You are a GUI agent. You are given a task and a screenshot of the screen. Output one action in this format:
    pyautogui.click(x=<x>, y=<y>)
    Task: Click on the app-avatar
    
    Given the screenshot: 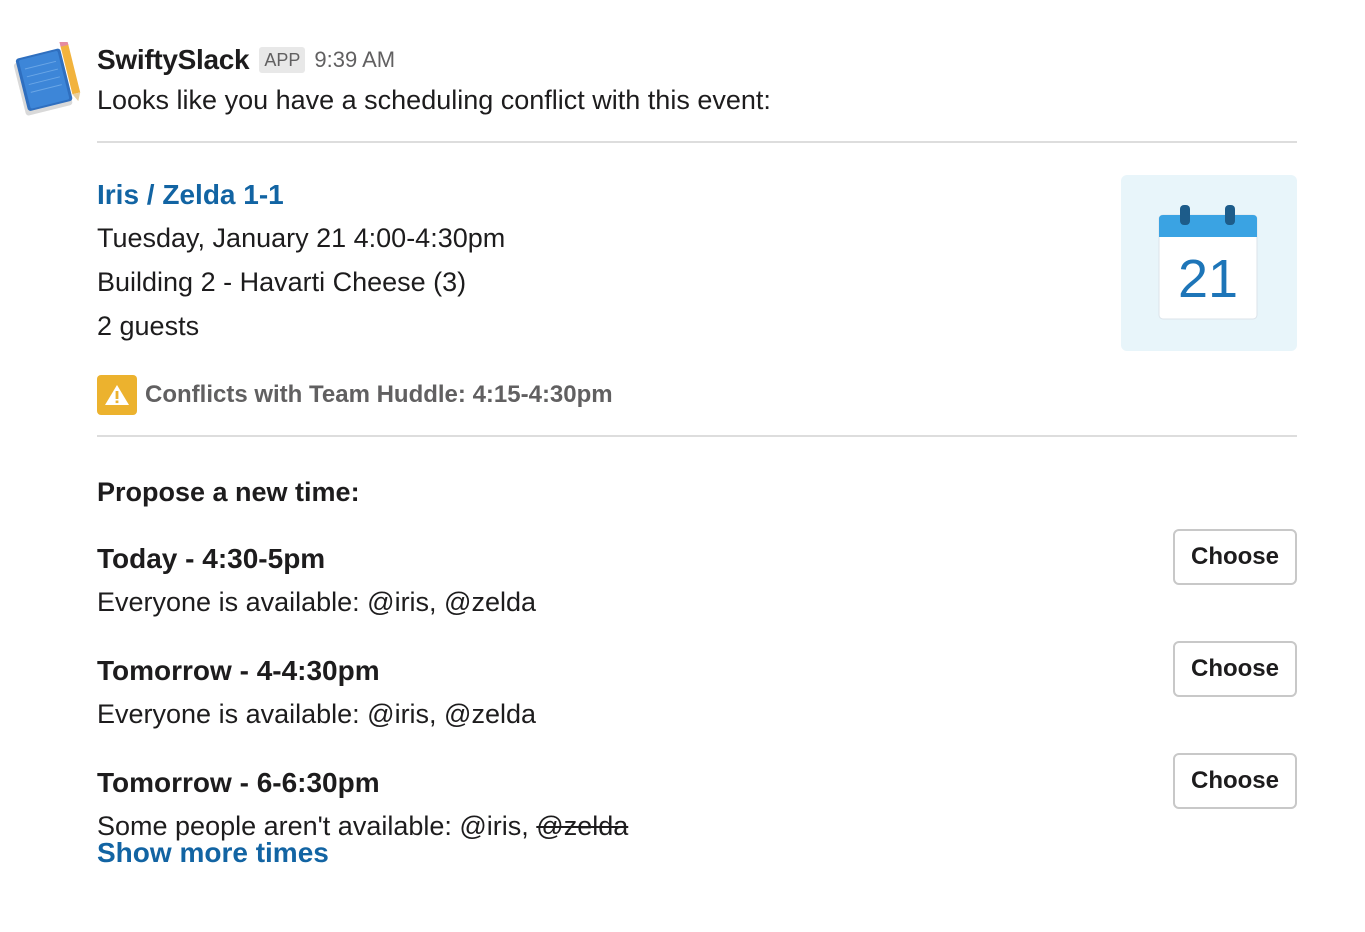 What is the action you would take?
    pyautogui.click(x=47, y=77)
    